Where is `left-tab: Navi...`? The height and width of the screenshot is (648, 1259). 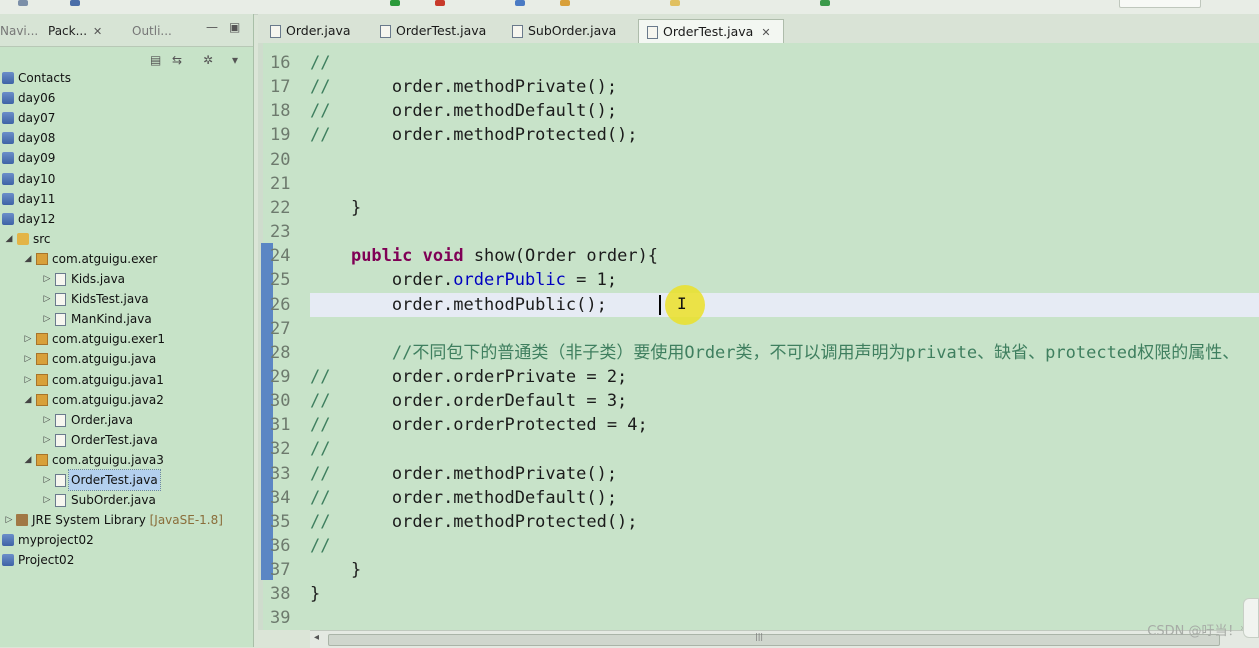
left-tab: Navi... is located at coordinates (19, 31).